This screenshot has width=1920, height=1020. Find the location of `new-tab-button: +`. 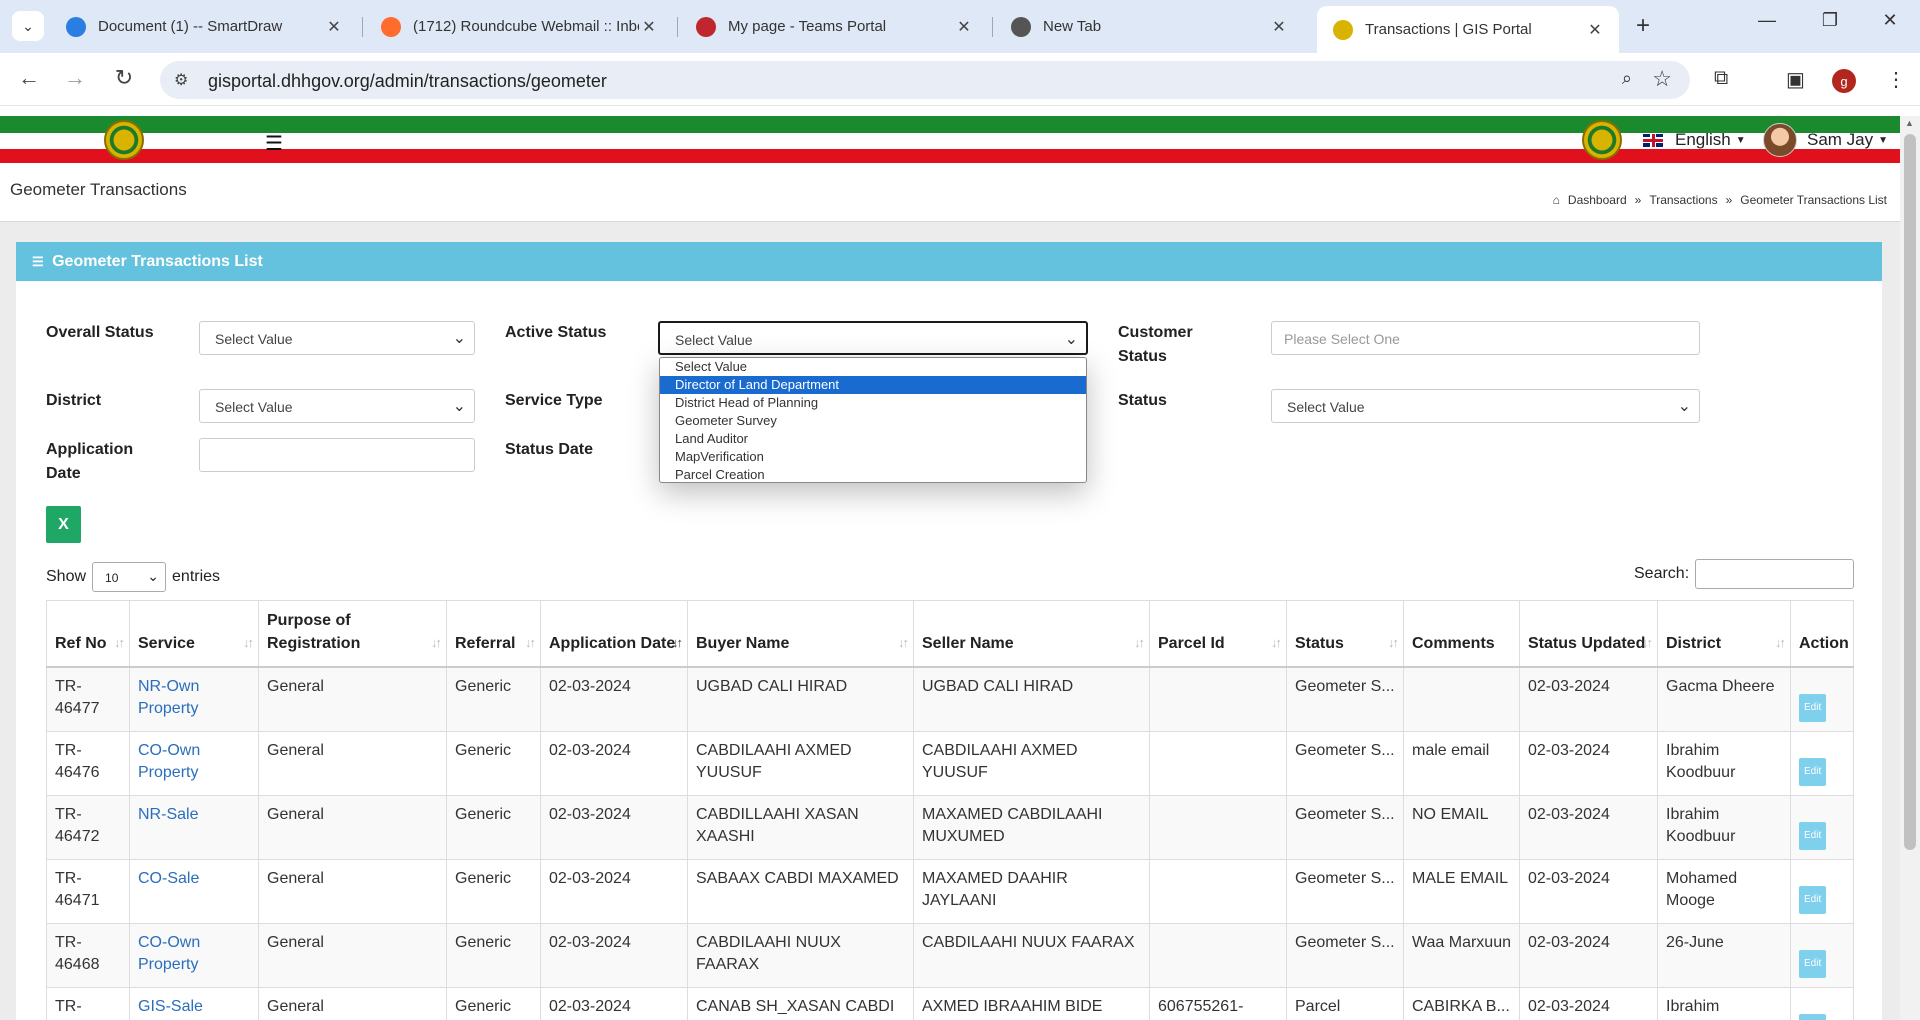

new-tab-button: + is located at coordinates (1643, 26).